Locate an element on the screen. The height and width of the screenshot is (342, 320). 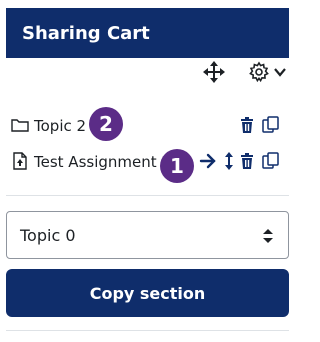
copy-section-button: Copy section is located at coordinates (147, 293).